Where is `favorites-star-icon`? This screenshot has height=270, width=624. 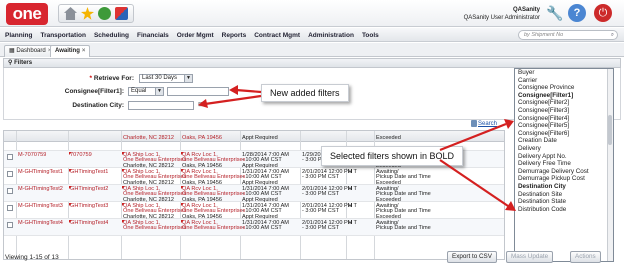 favorites-star-icon is located at coordinates (87, 13).